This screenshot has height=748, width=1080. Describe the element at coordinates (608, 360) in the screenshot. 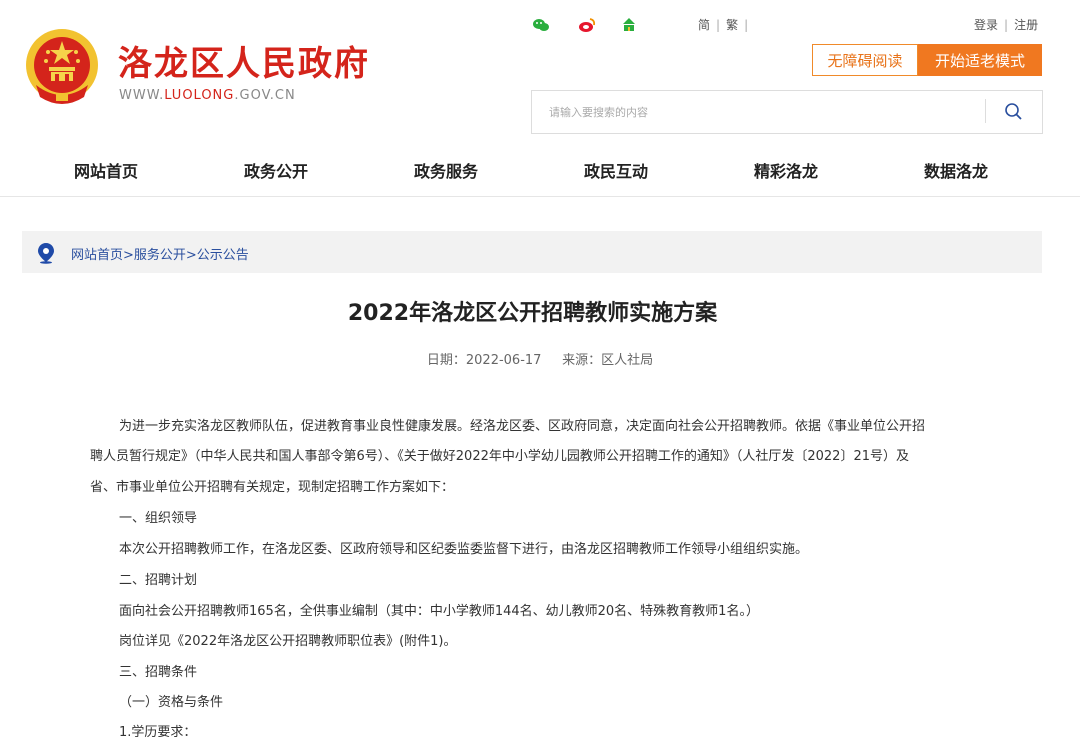

I see `article-source: 来源：区人社局` at that location.